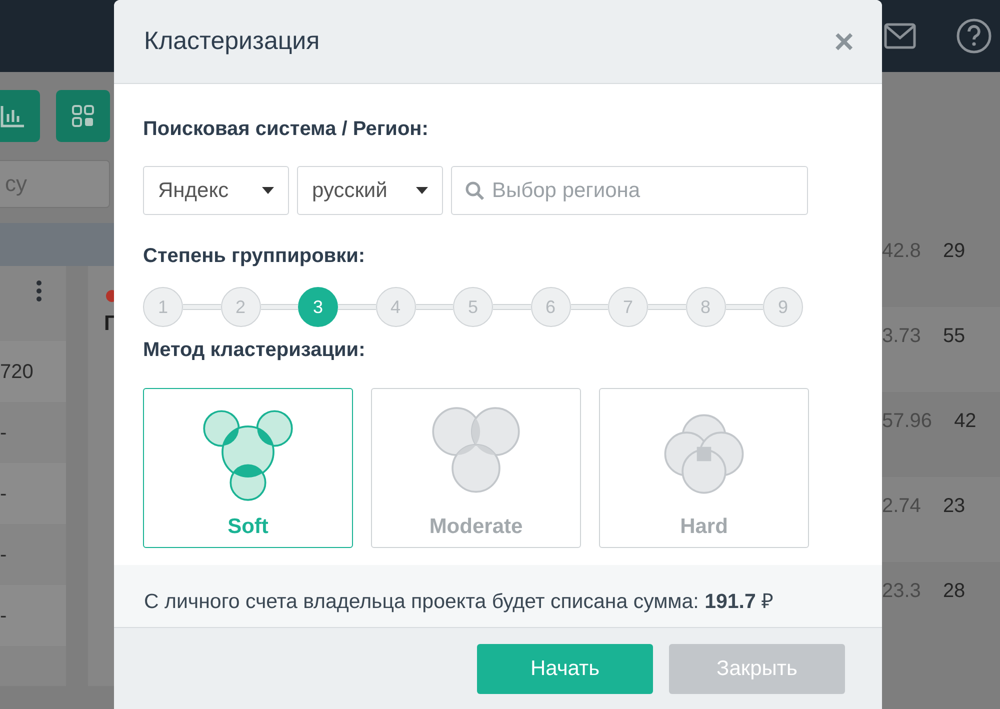 The height and width of the screenshot is (709, 1000). I want to click on search-icon, so click(475, 191).